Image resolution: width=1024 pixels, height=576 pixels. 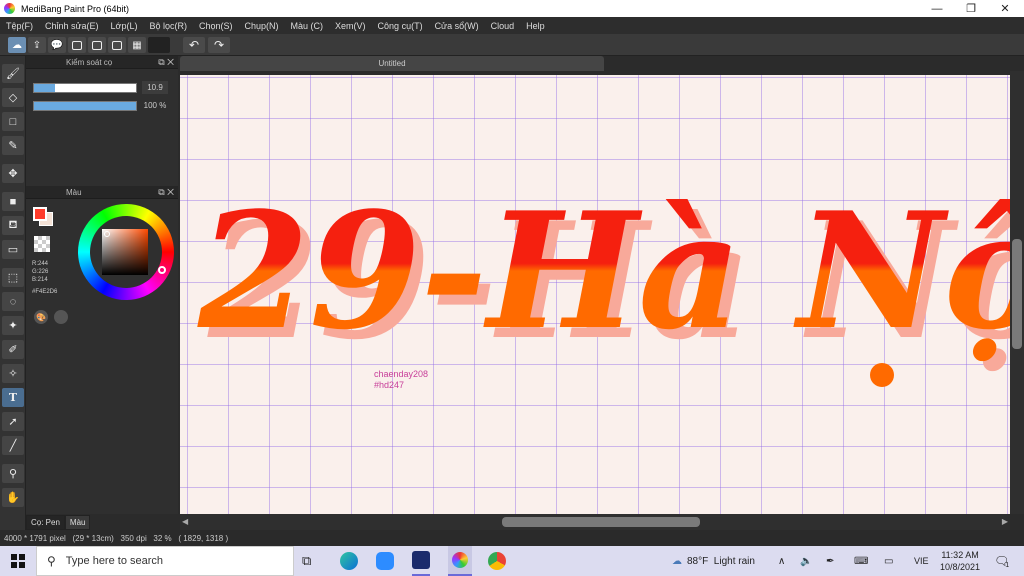 I want to click on magic-wand-tool: ✦, so click(x=13, y=325).